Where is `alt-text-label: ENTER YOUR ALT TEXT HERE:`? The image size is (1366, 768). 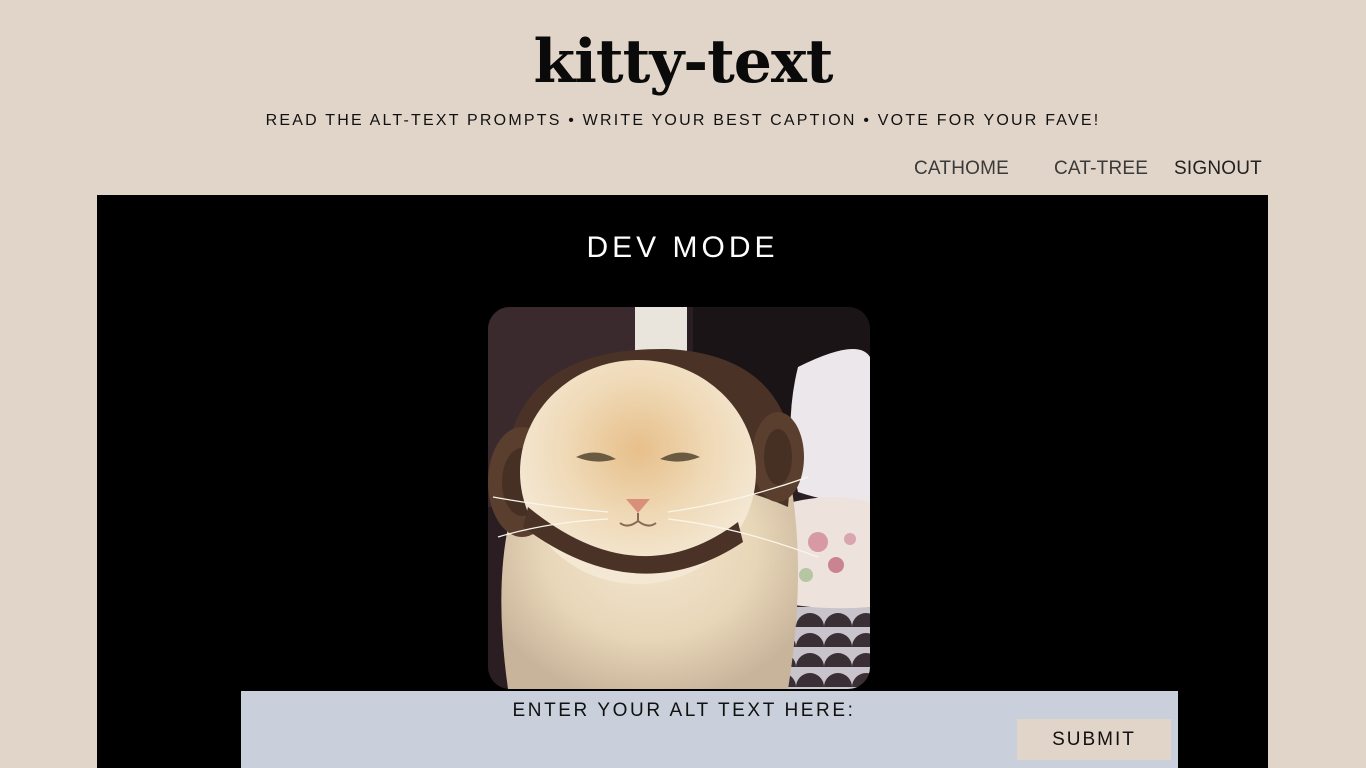 alt-text-label: ENTER YOUR ALT TEXT HERE: is located at coordinates (684, 710).